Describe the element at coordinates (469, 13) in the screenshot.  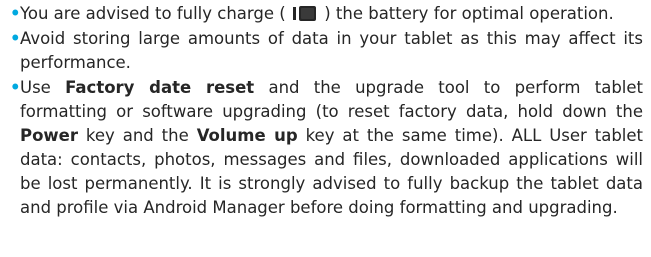
I see `charge-text-end: ) the battery for optimal operation.` at that location.